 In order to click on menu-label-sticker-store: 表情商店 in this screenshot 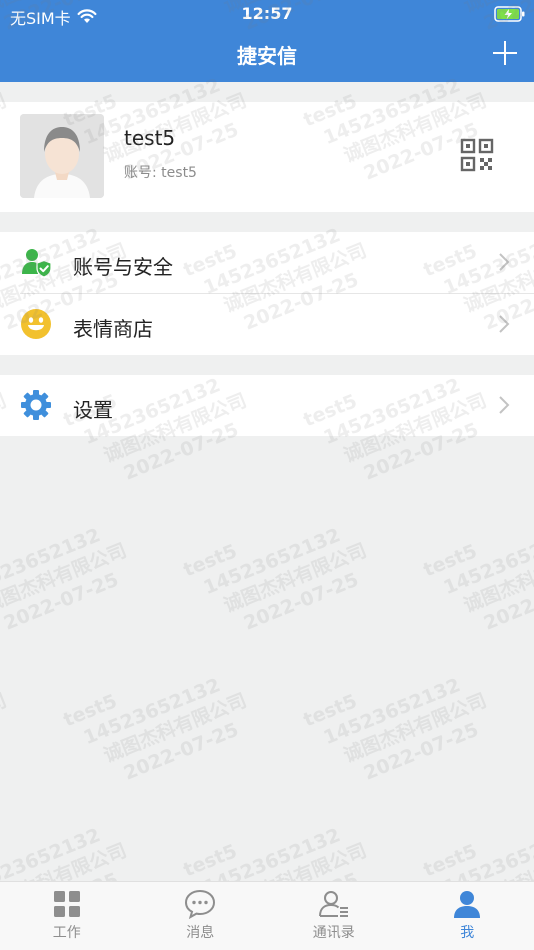, I will do `click(113, 329)`.